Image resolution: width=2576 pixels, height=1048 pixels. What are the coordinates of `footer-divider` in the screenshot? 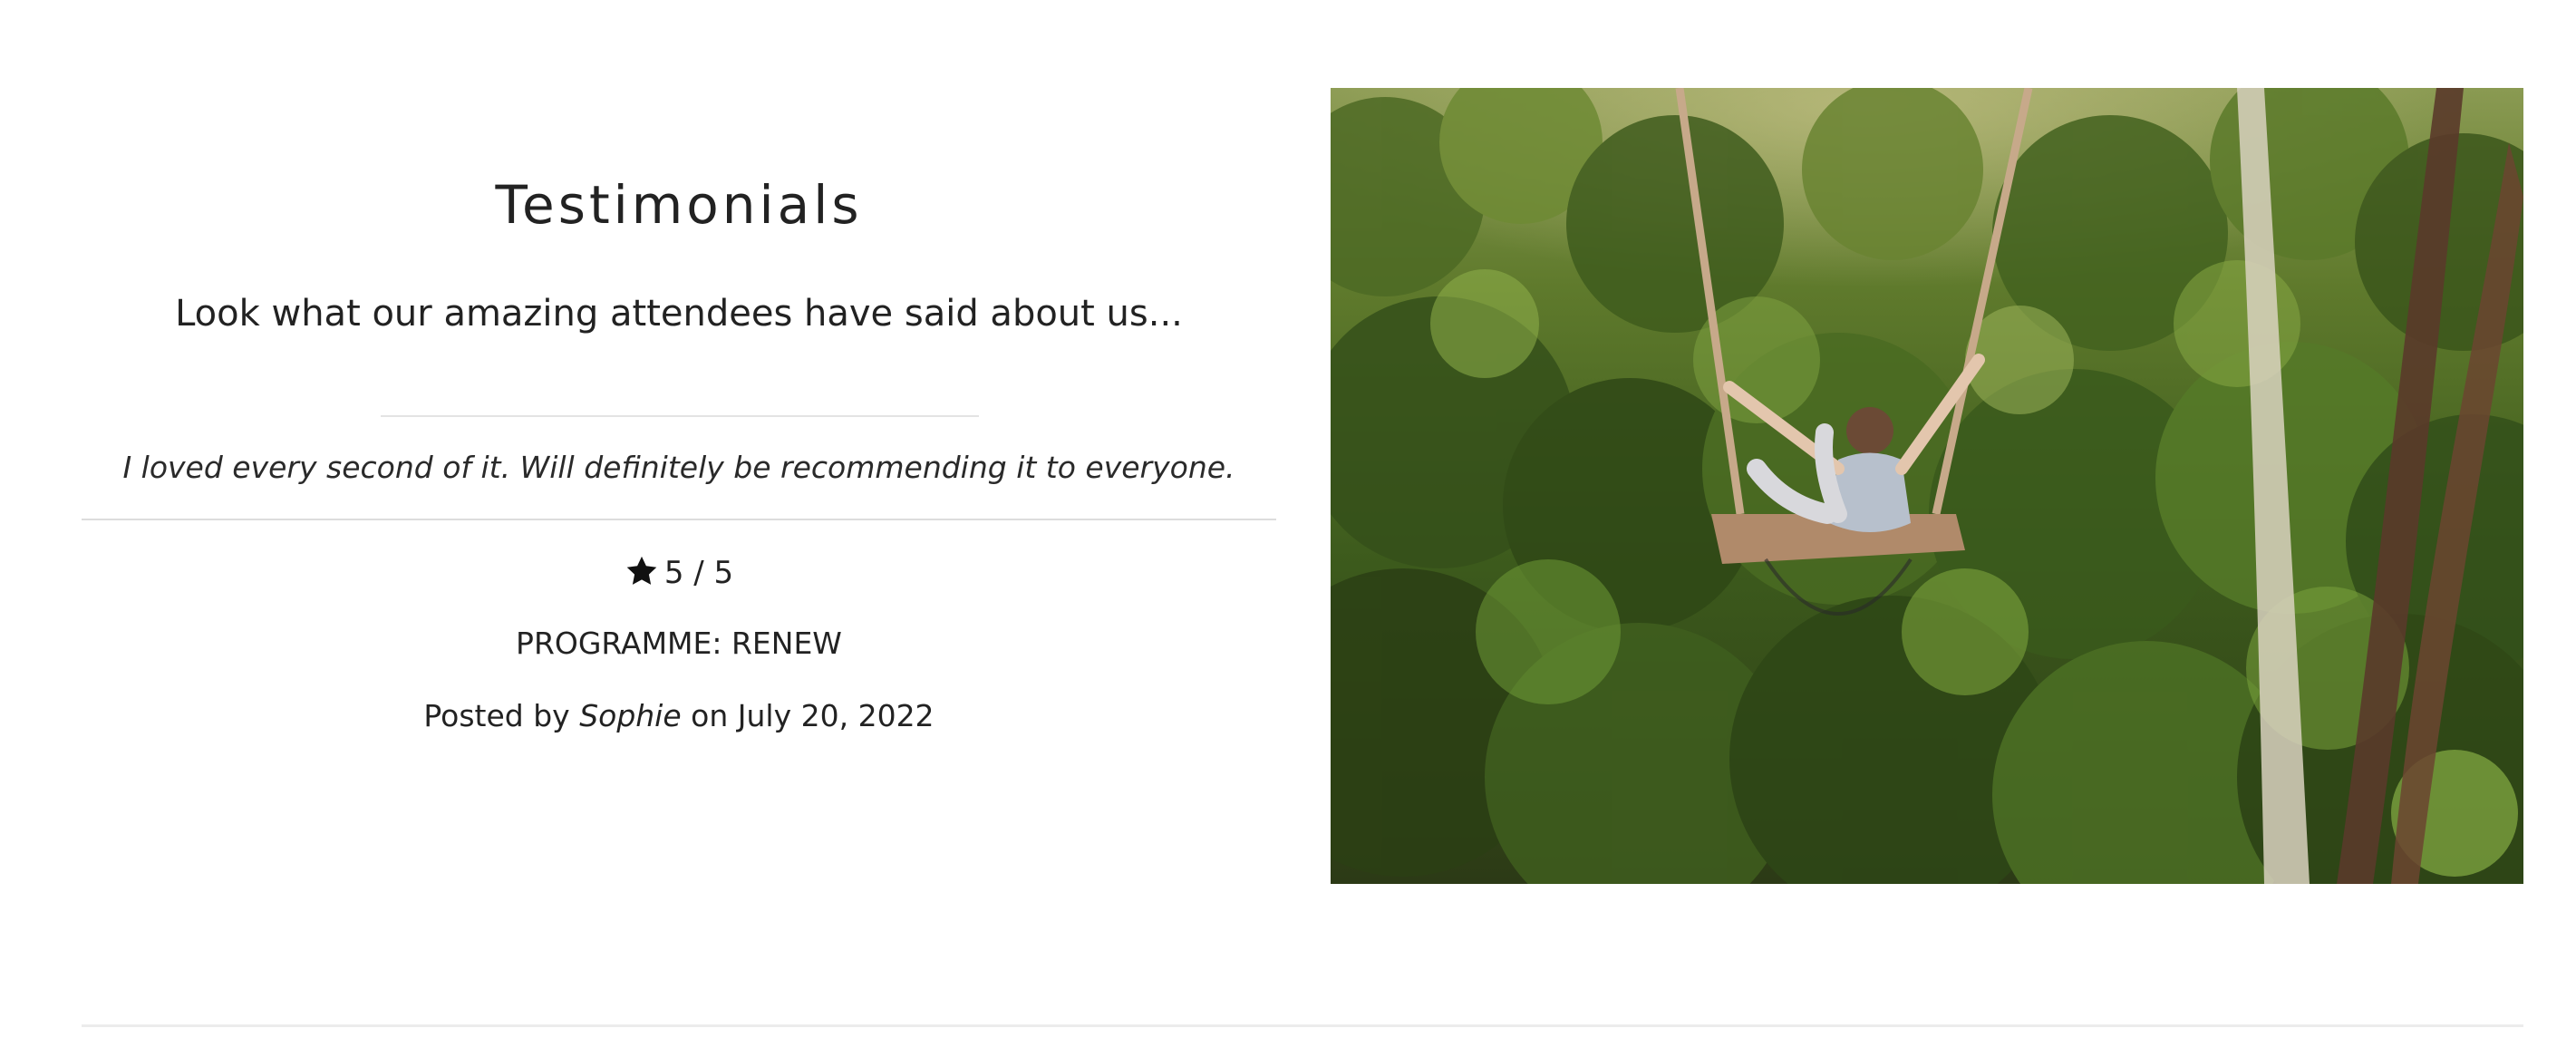 It's located at (1302, 1025).